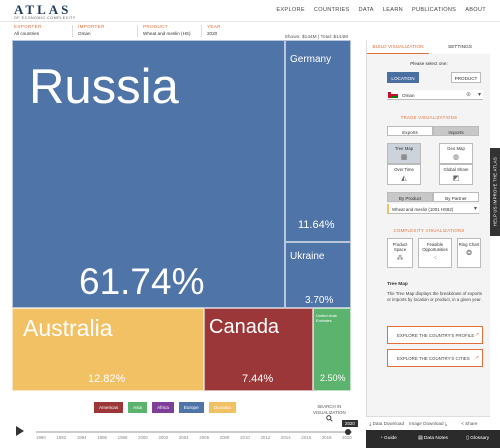  What do you see at coordinates (366, 10) in the screenshot?
I see `nav-data: DATA` at bounding box center [366, 10].